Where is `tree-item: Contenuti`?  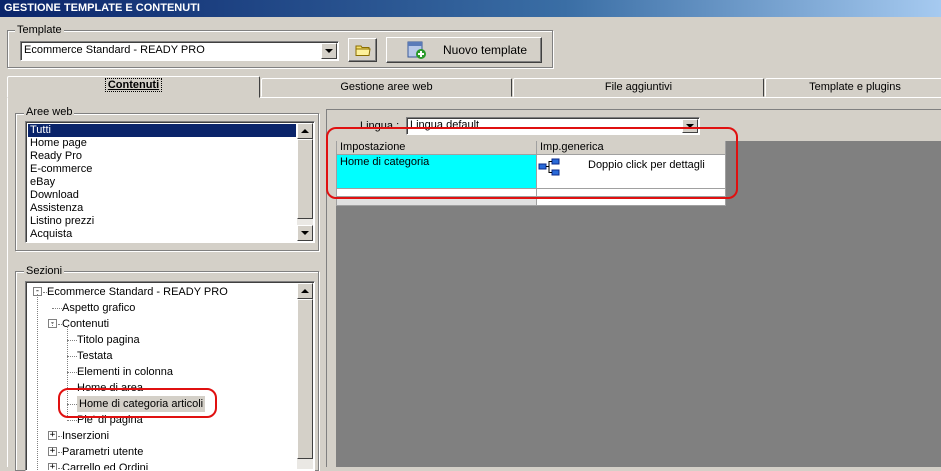
tree-item: Contenuti is located at coordinates (85, 324).